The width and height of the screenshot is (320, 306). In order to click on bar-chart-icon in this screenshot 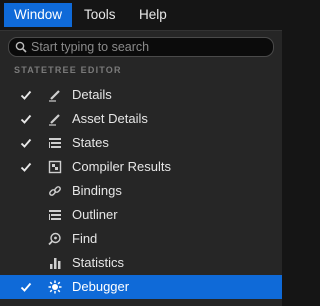, I will do `click(55, 263)`.